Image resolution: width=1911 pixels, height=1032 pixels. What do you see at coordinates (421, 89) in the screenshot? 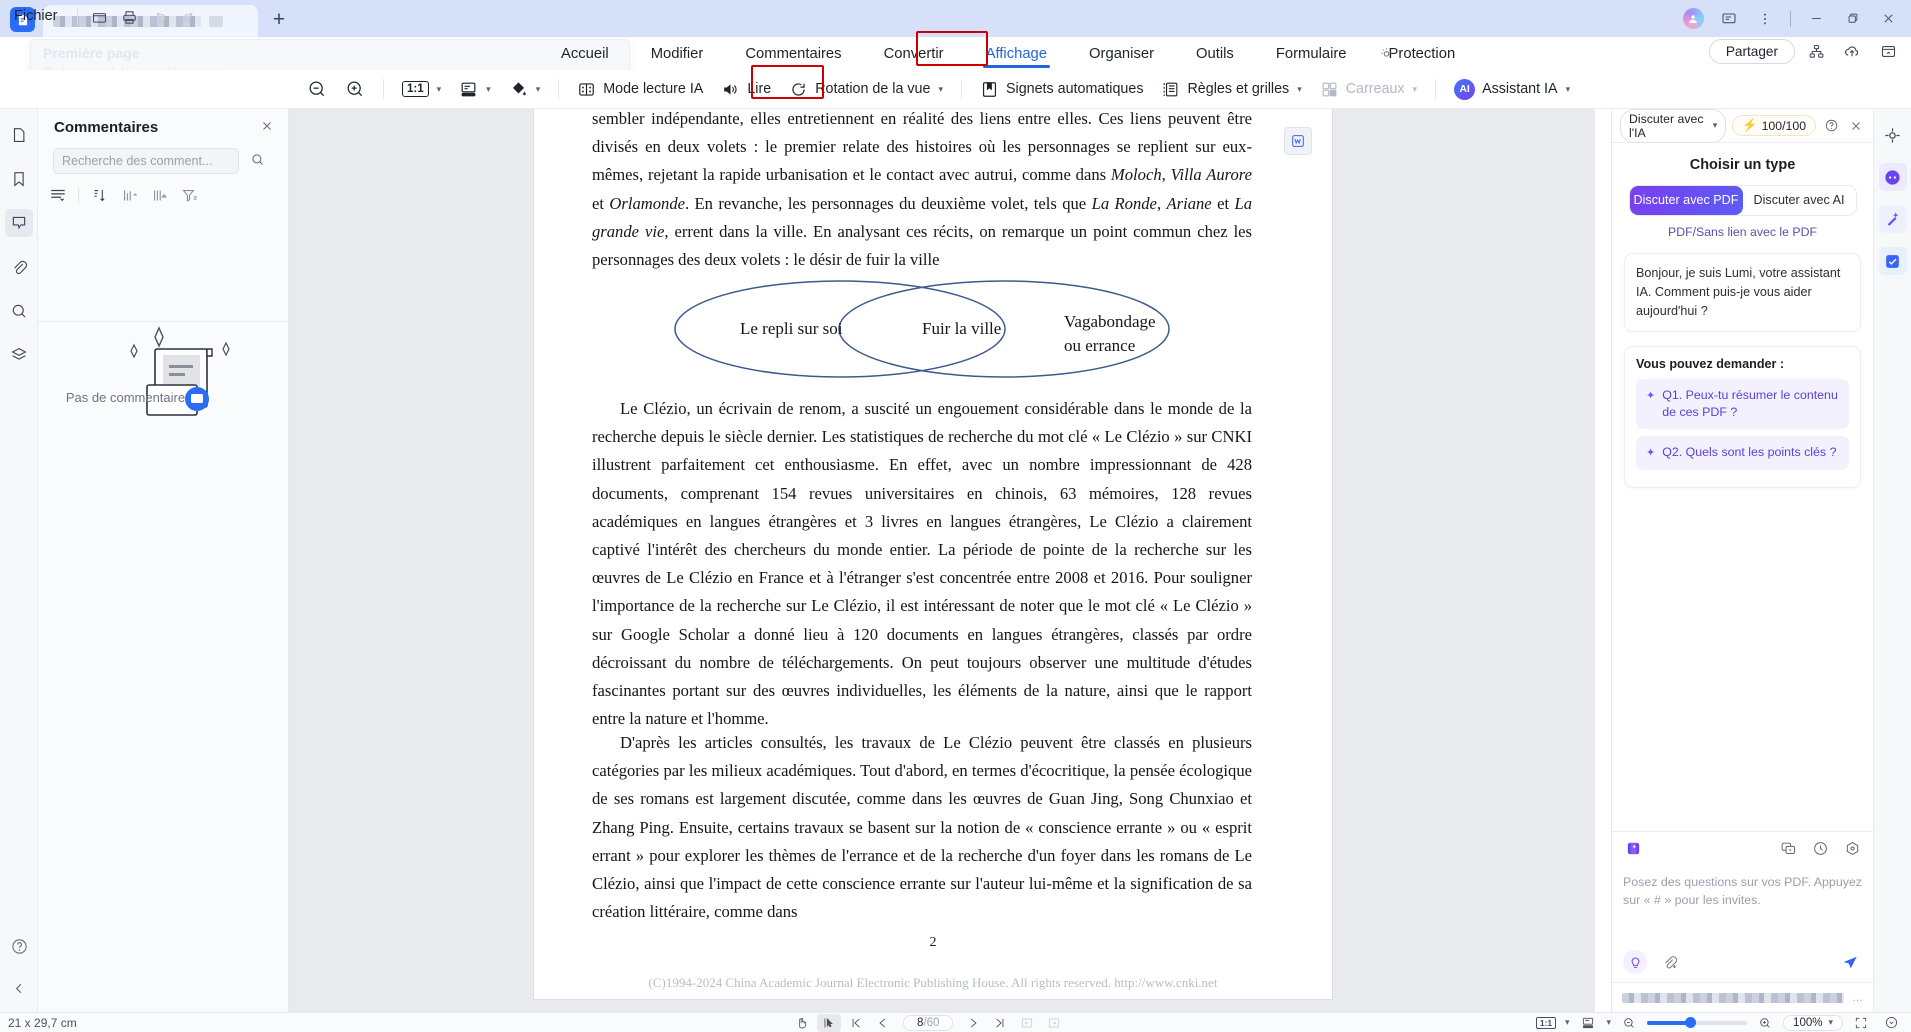
I see `zoom-ratio-button: 1:1 ▾` at bounding box center [421, 89].